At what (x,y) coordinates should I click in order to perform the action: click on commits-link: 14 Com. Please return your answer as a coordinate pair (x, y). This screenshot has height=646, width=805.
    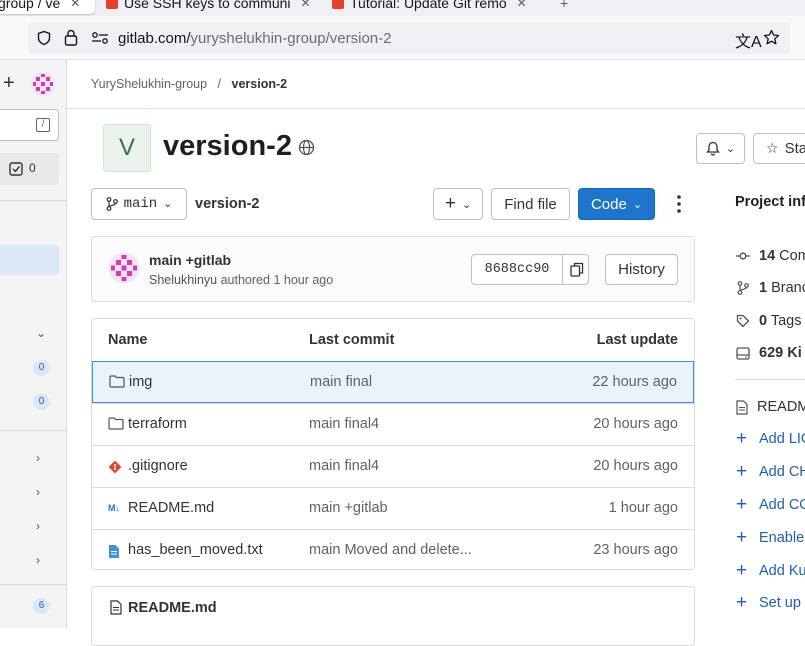
    Looking at the image, I should click on (770, 256).